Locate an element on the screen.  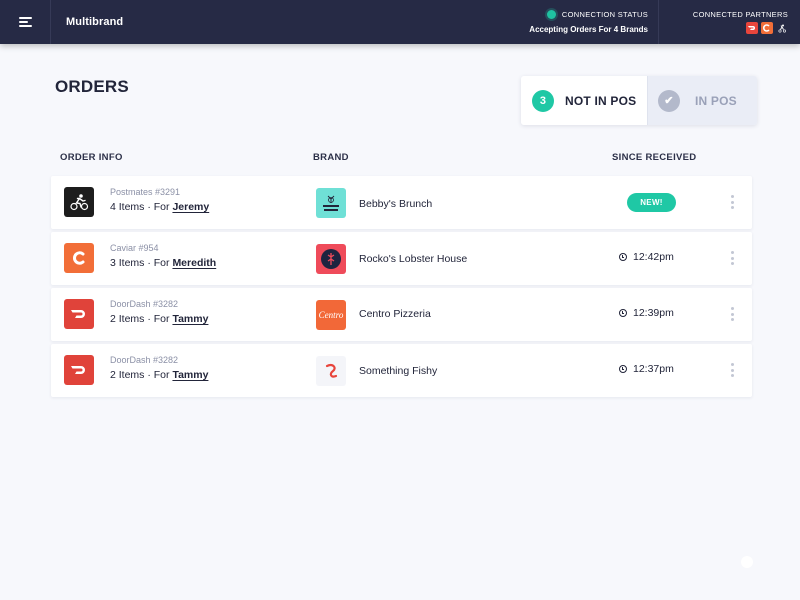
time-received: 12:42pm is located at coordinates (646, 257).